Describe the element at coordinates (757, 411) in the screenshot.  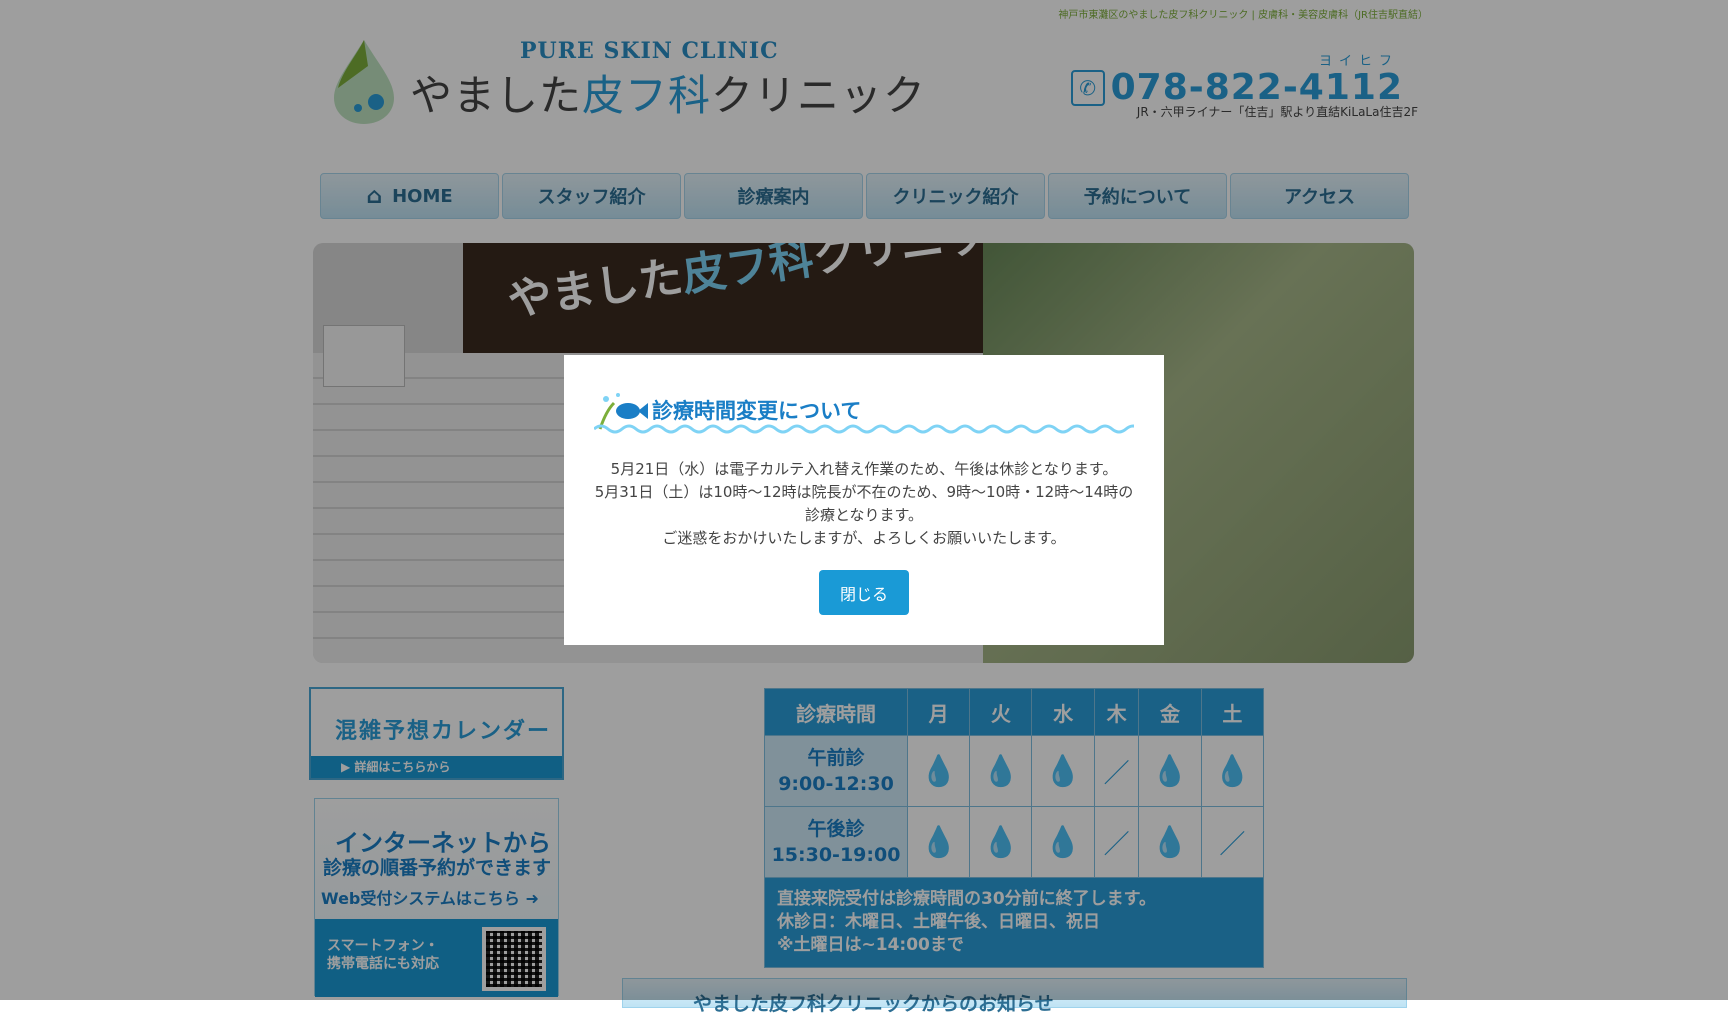
I see `modal-title: 診療時間変更について` at that location.